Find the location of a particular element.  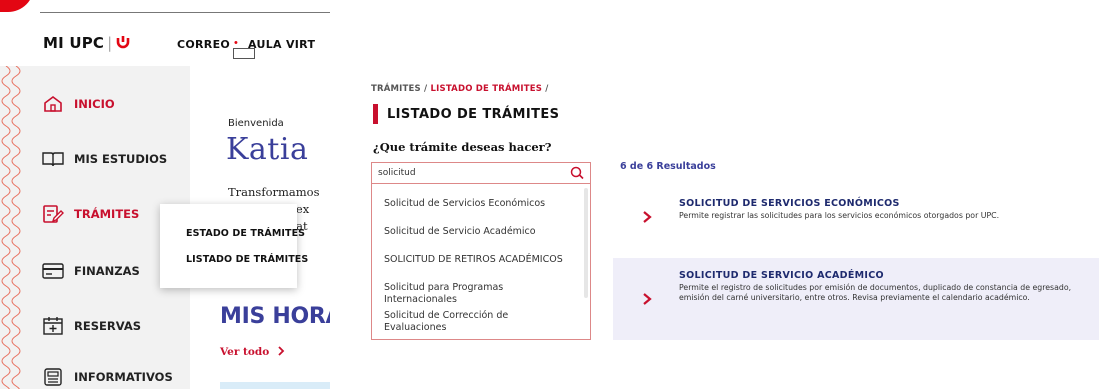

search-prompt: ¿Que trámite deseas hacer? is located at coordinates (462, 147).